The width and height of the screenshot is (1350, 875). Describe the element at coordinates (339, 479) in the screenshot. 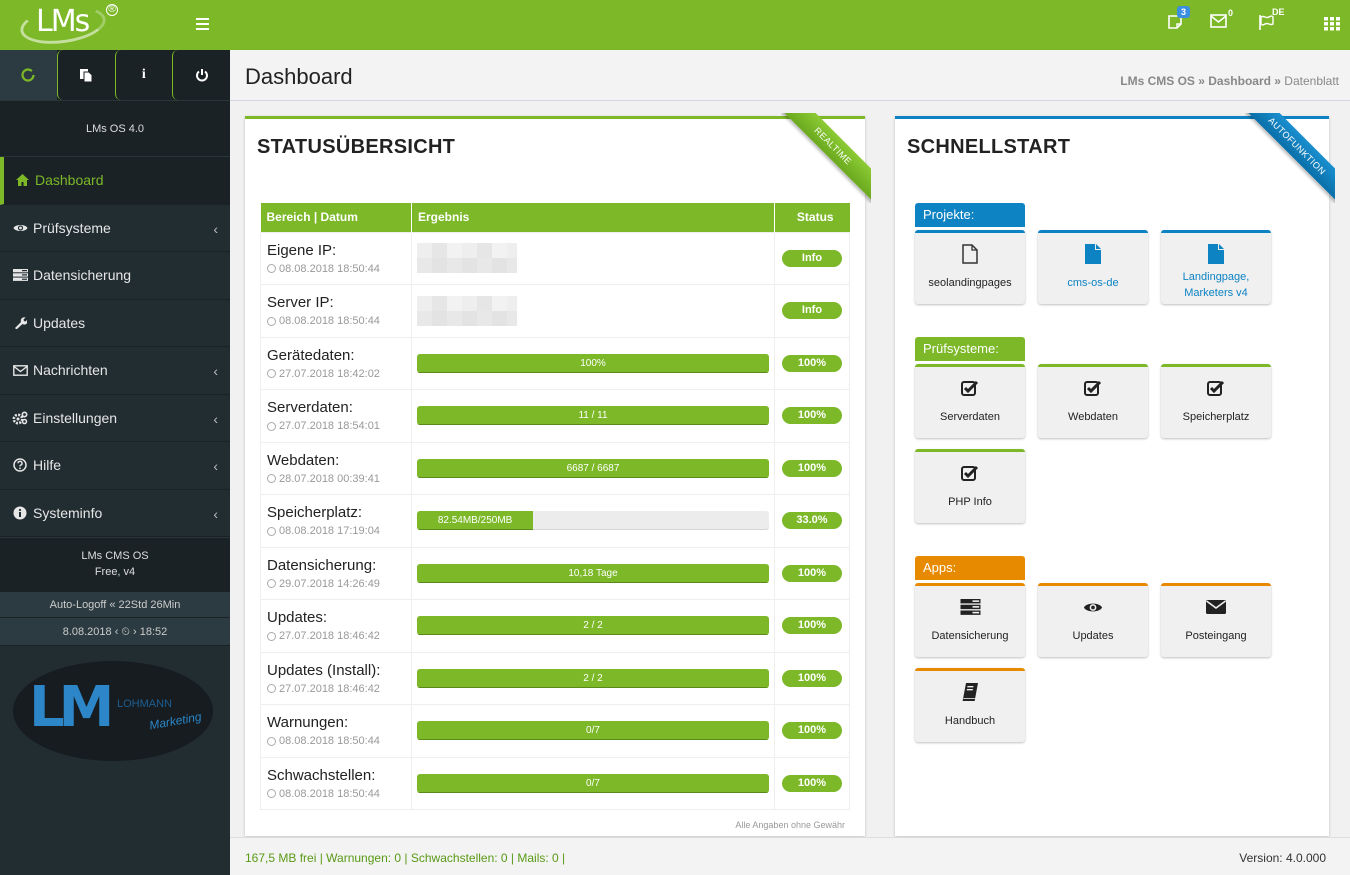

I see `area-date: 28.07.2018 00:39:41` at that location.